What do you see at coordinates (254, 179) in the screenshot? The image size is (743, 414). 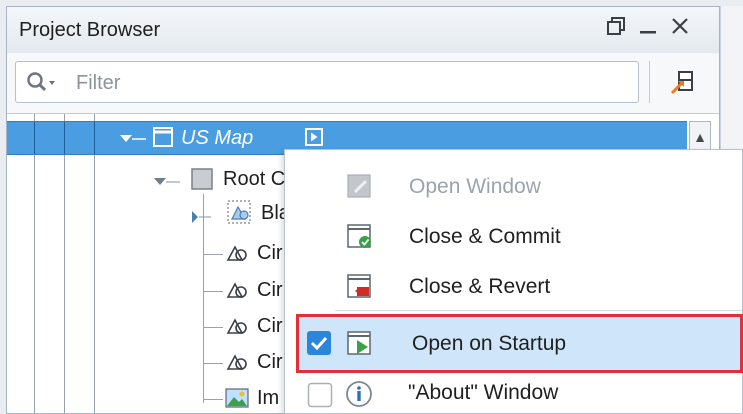 I see `tree-item-label: Root C` at bounding box center [254, 179].